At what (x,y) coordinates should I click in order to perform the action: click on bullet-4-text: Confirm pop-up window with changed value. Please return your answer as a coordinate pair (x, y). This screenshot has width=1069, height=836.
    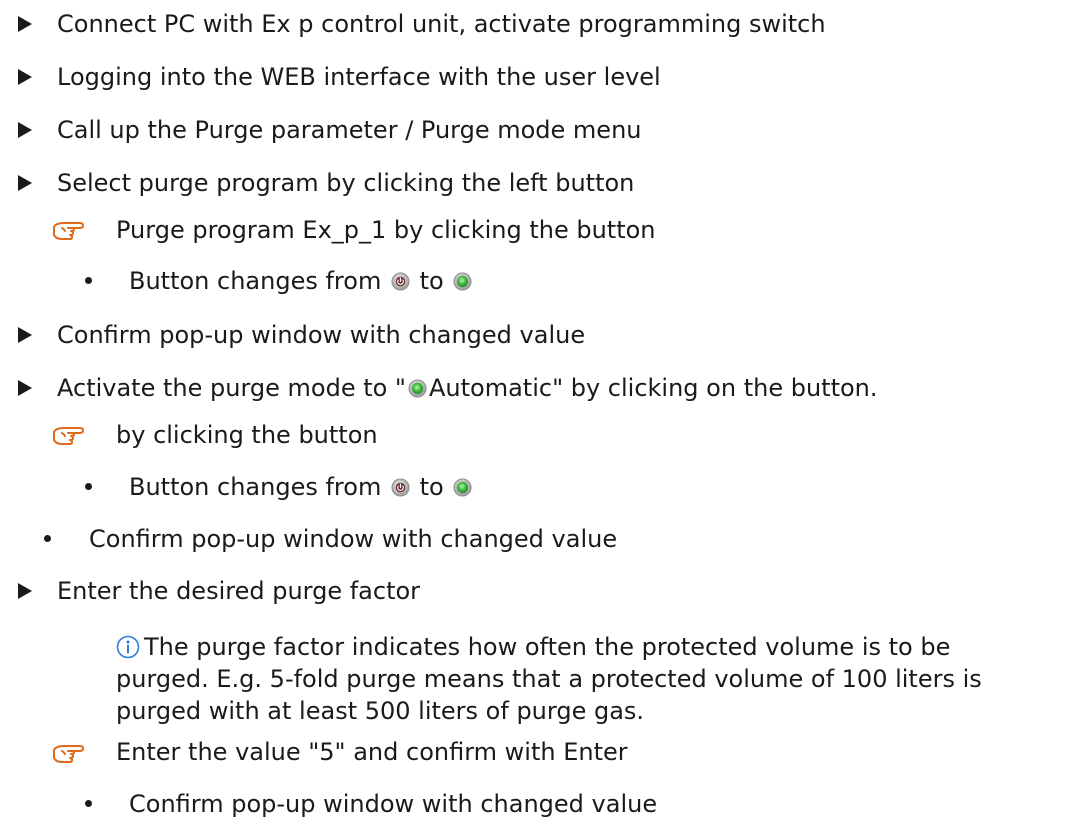
    Looking at the image, I should click on (393, 804).